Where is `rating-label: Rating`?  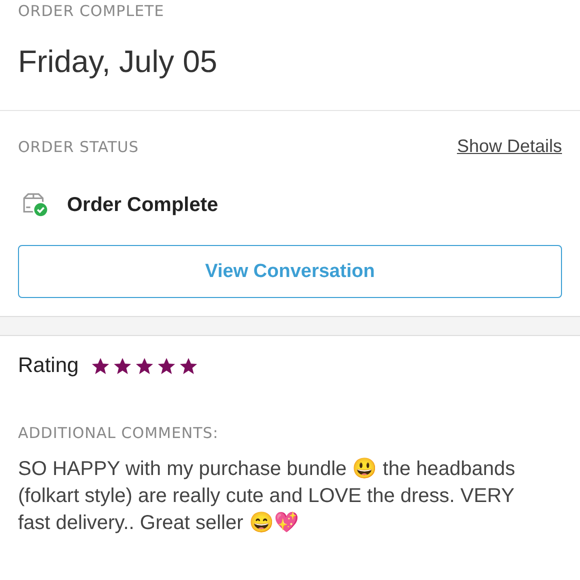
rating-label: Rating is located at coordinates (48, 366).